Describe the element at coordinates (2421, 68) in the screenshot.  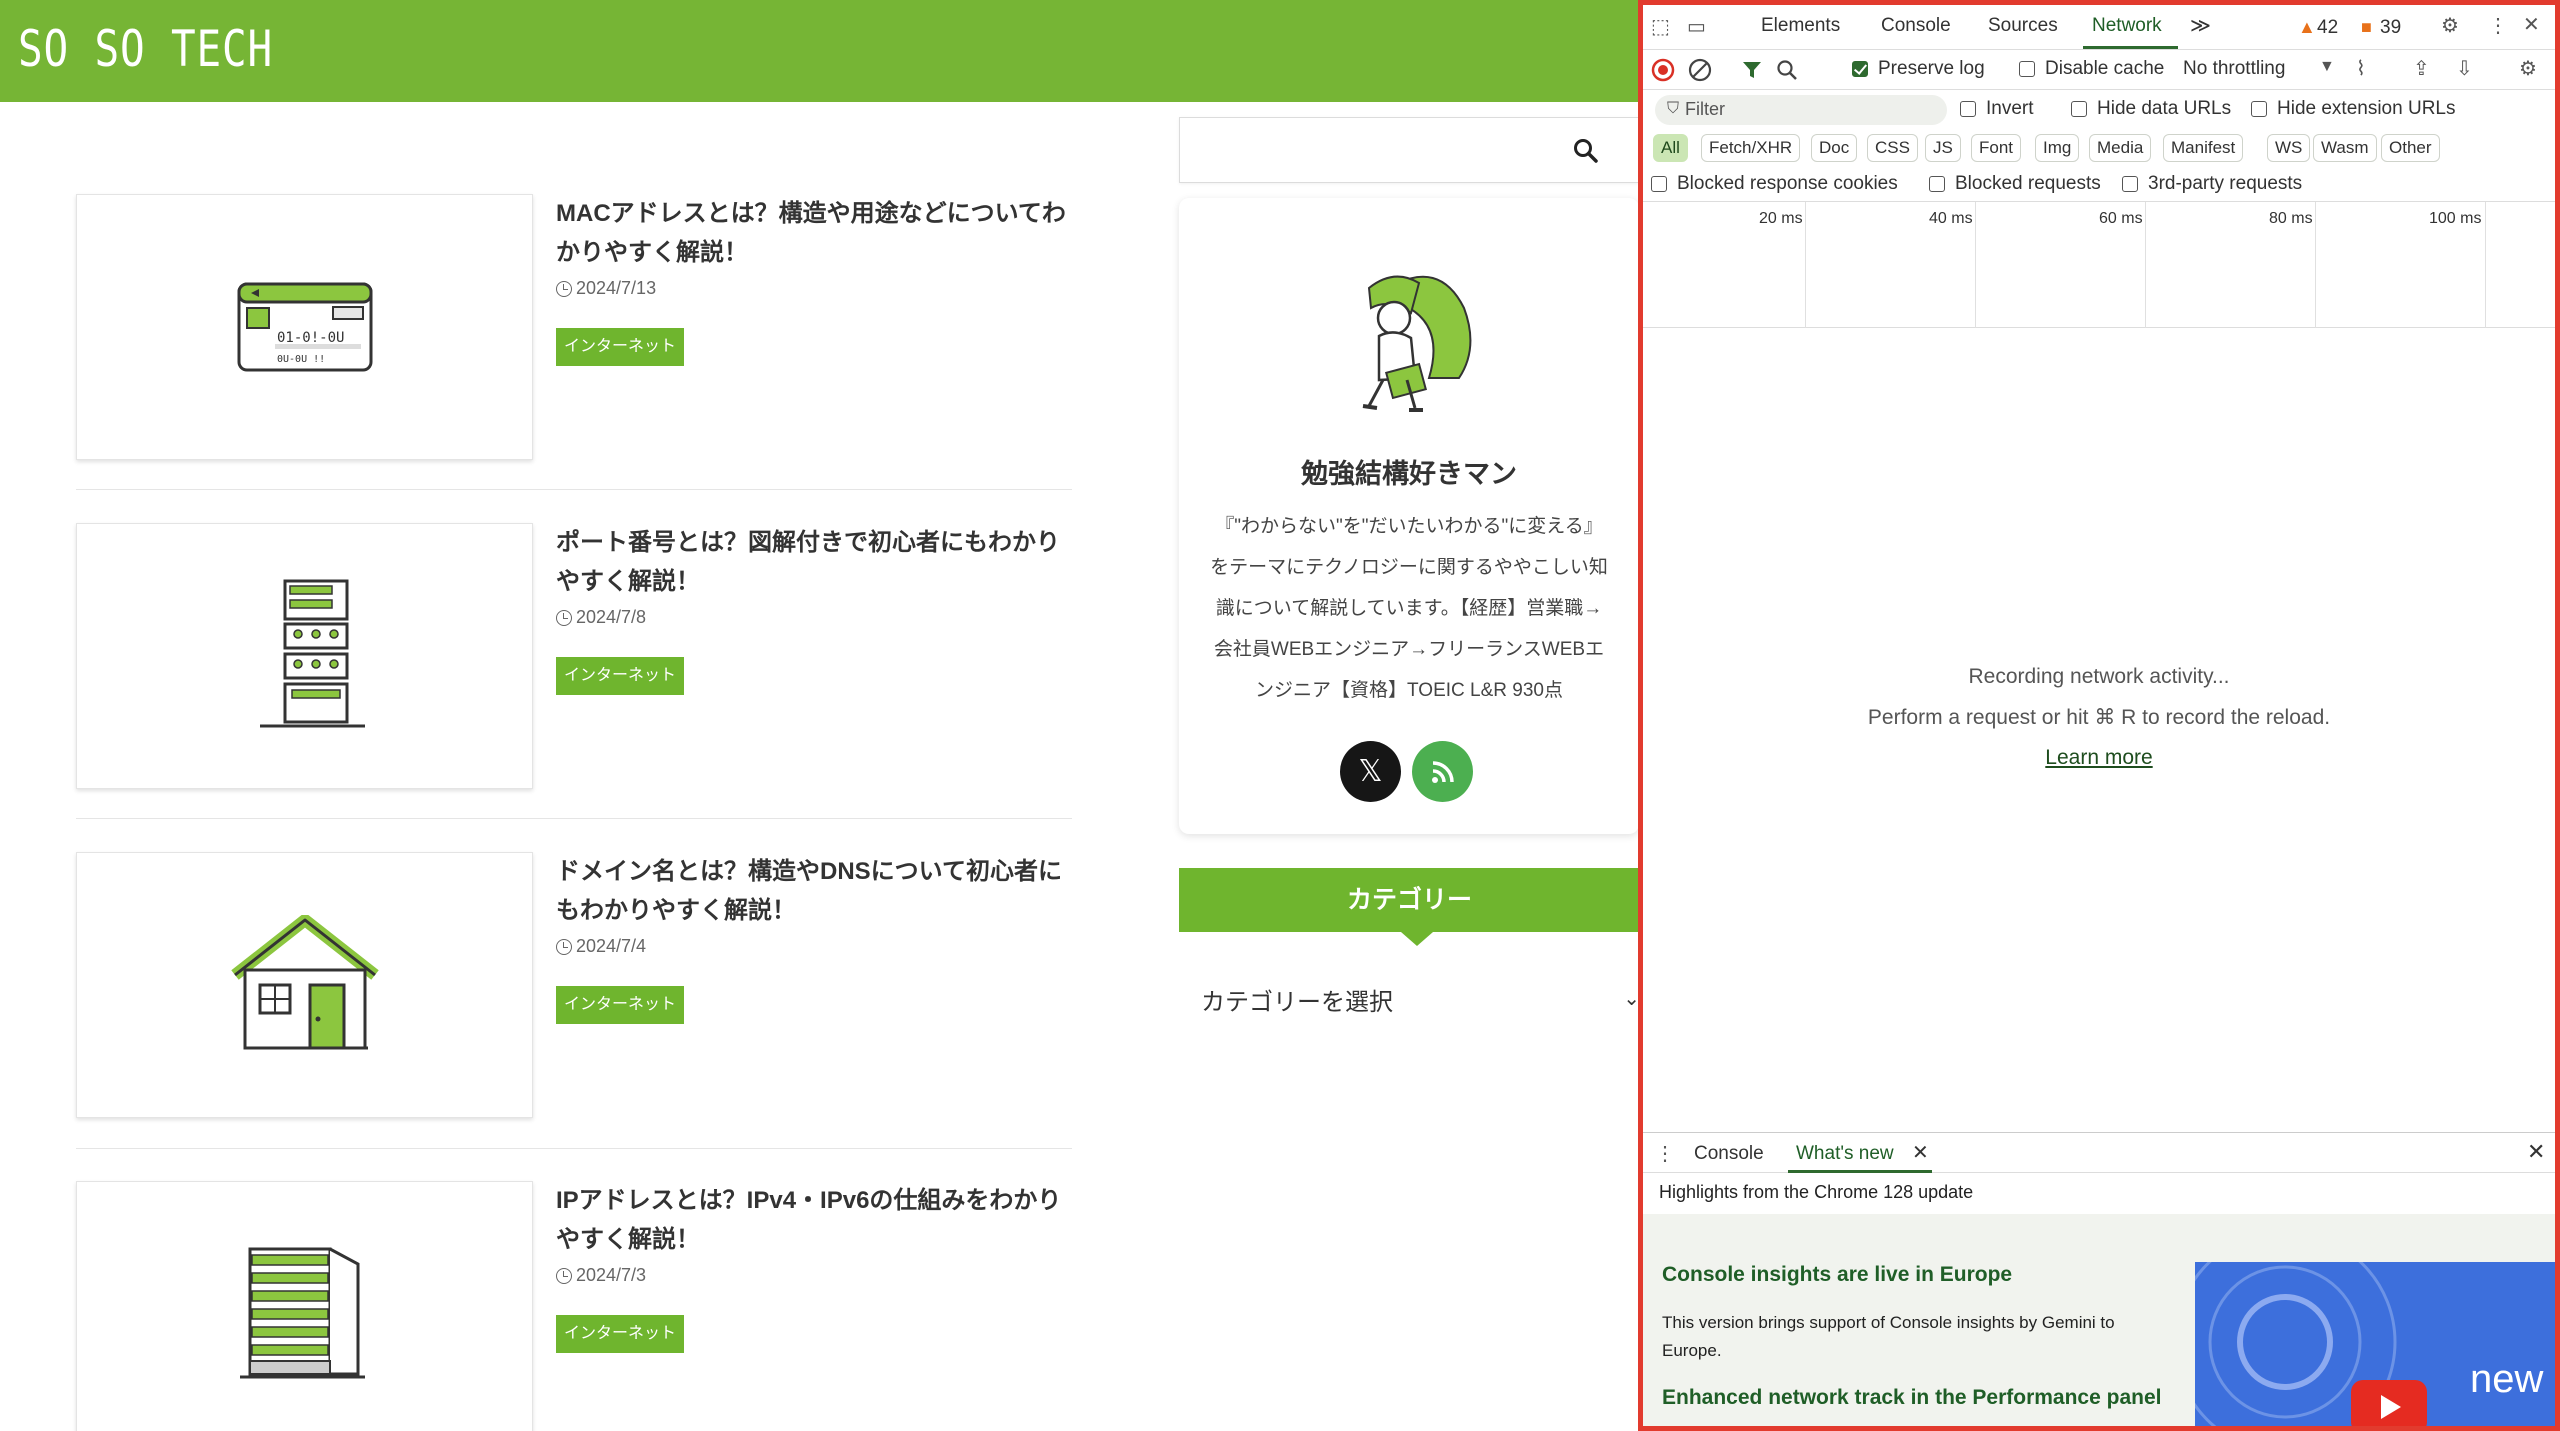
I see `import-har-icon: ⇪` at that location.